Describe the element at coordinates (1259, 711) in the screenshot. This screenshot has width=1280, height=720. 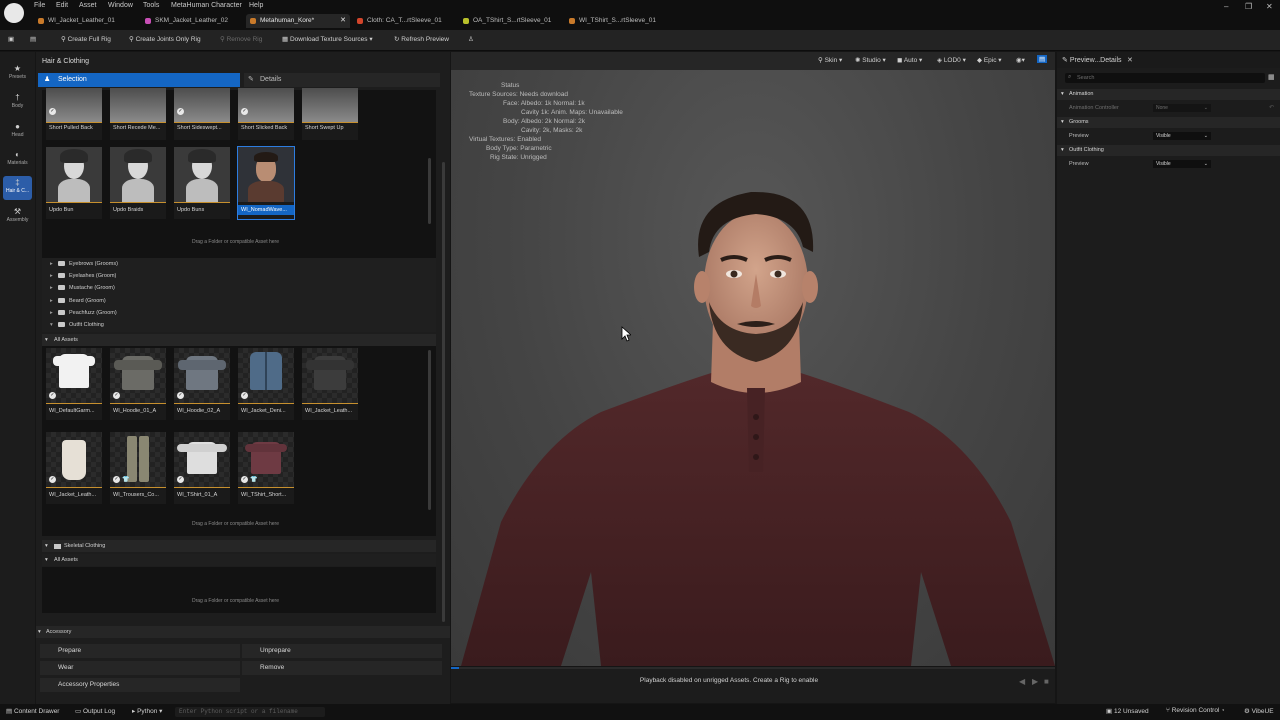
I see `vibeue-button: ⚙ VibeUE` at that location.